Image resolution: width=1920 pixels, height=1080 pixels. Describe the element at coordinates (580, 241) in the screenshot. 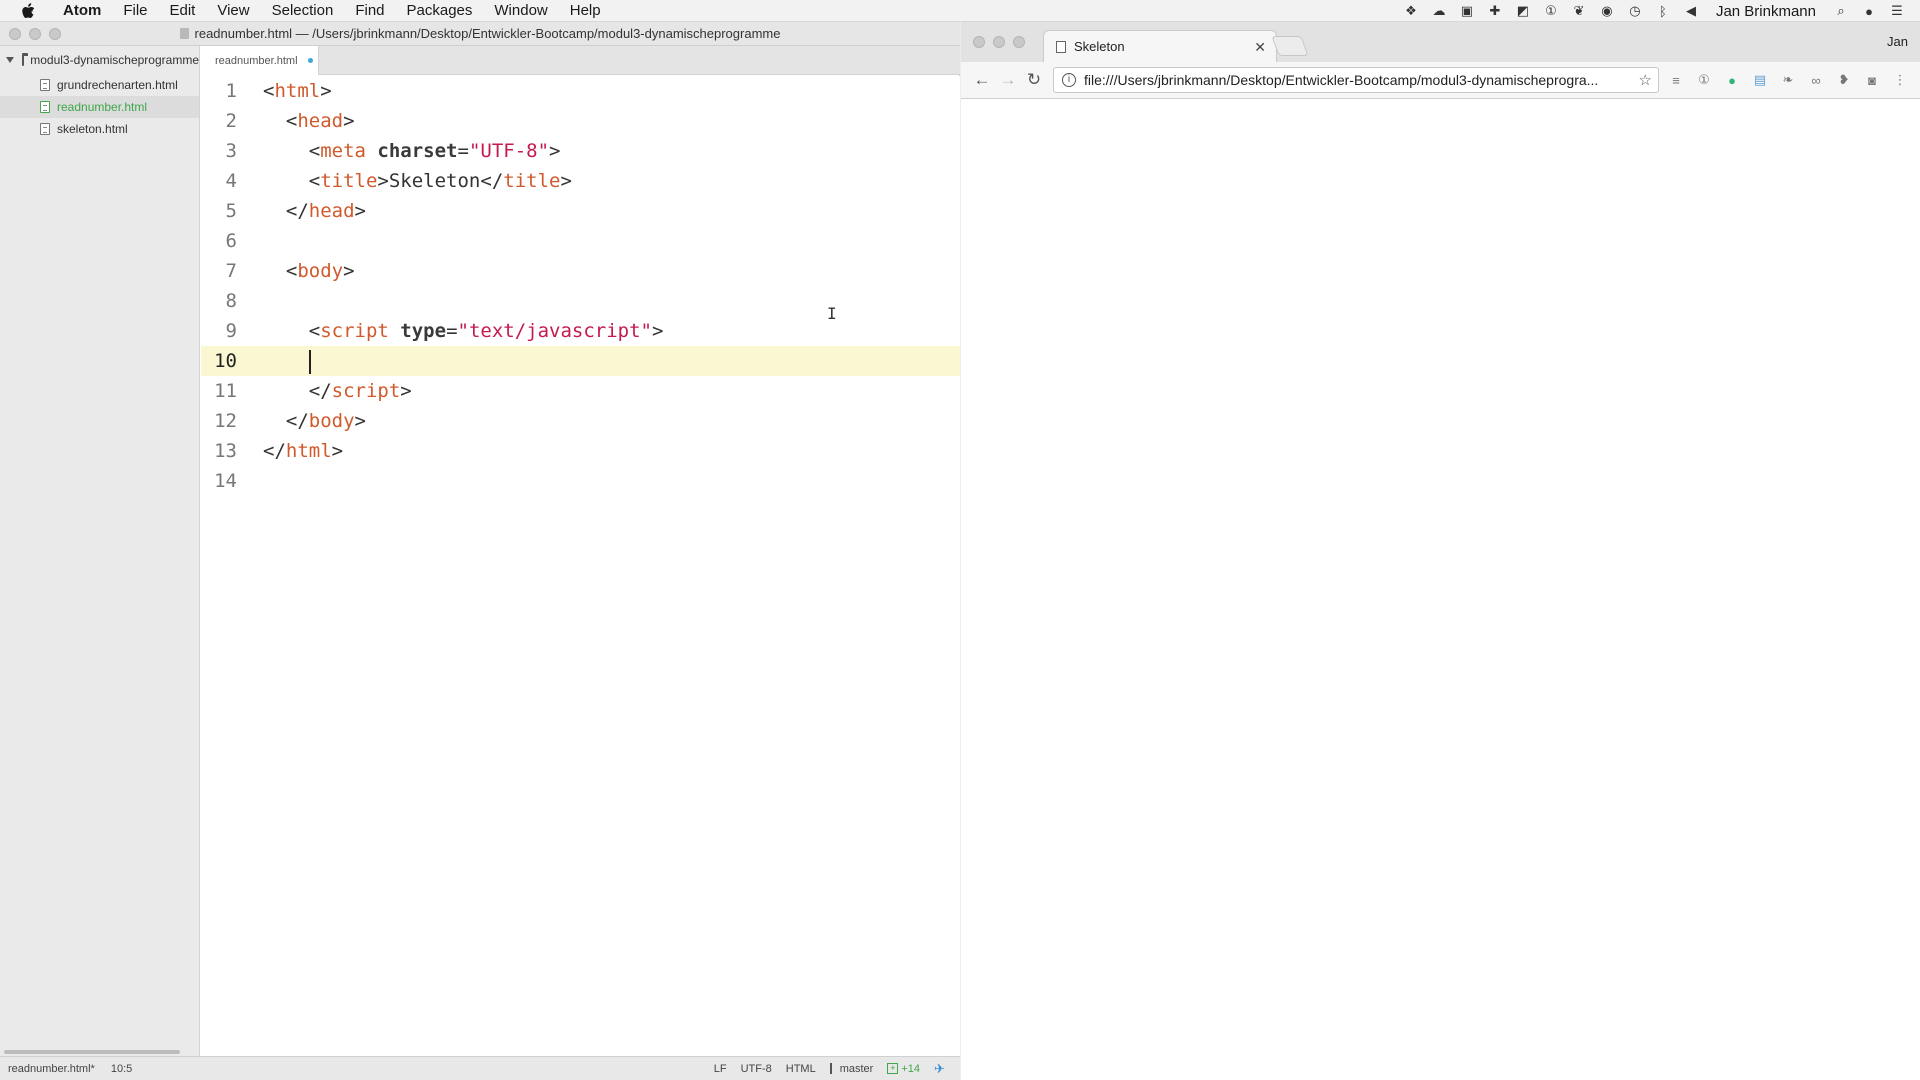

I see `code-line: 6` at that location.